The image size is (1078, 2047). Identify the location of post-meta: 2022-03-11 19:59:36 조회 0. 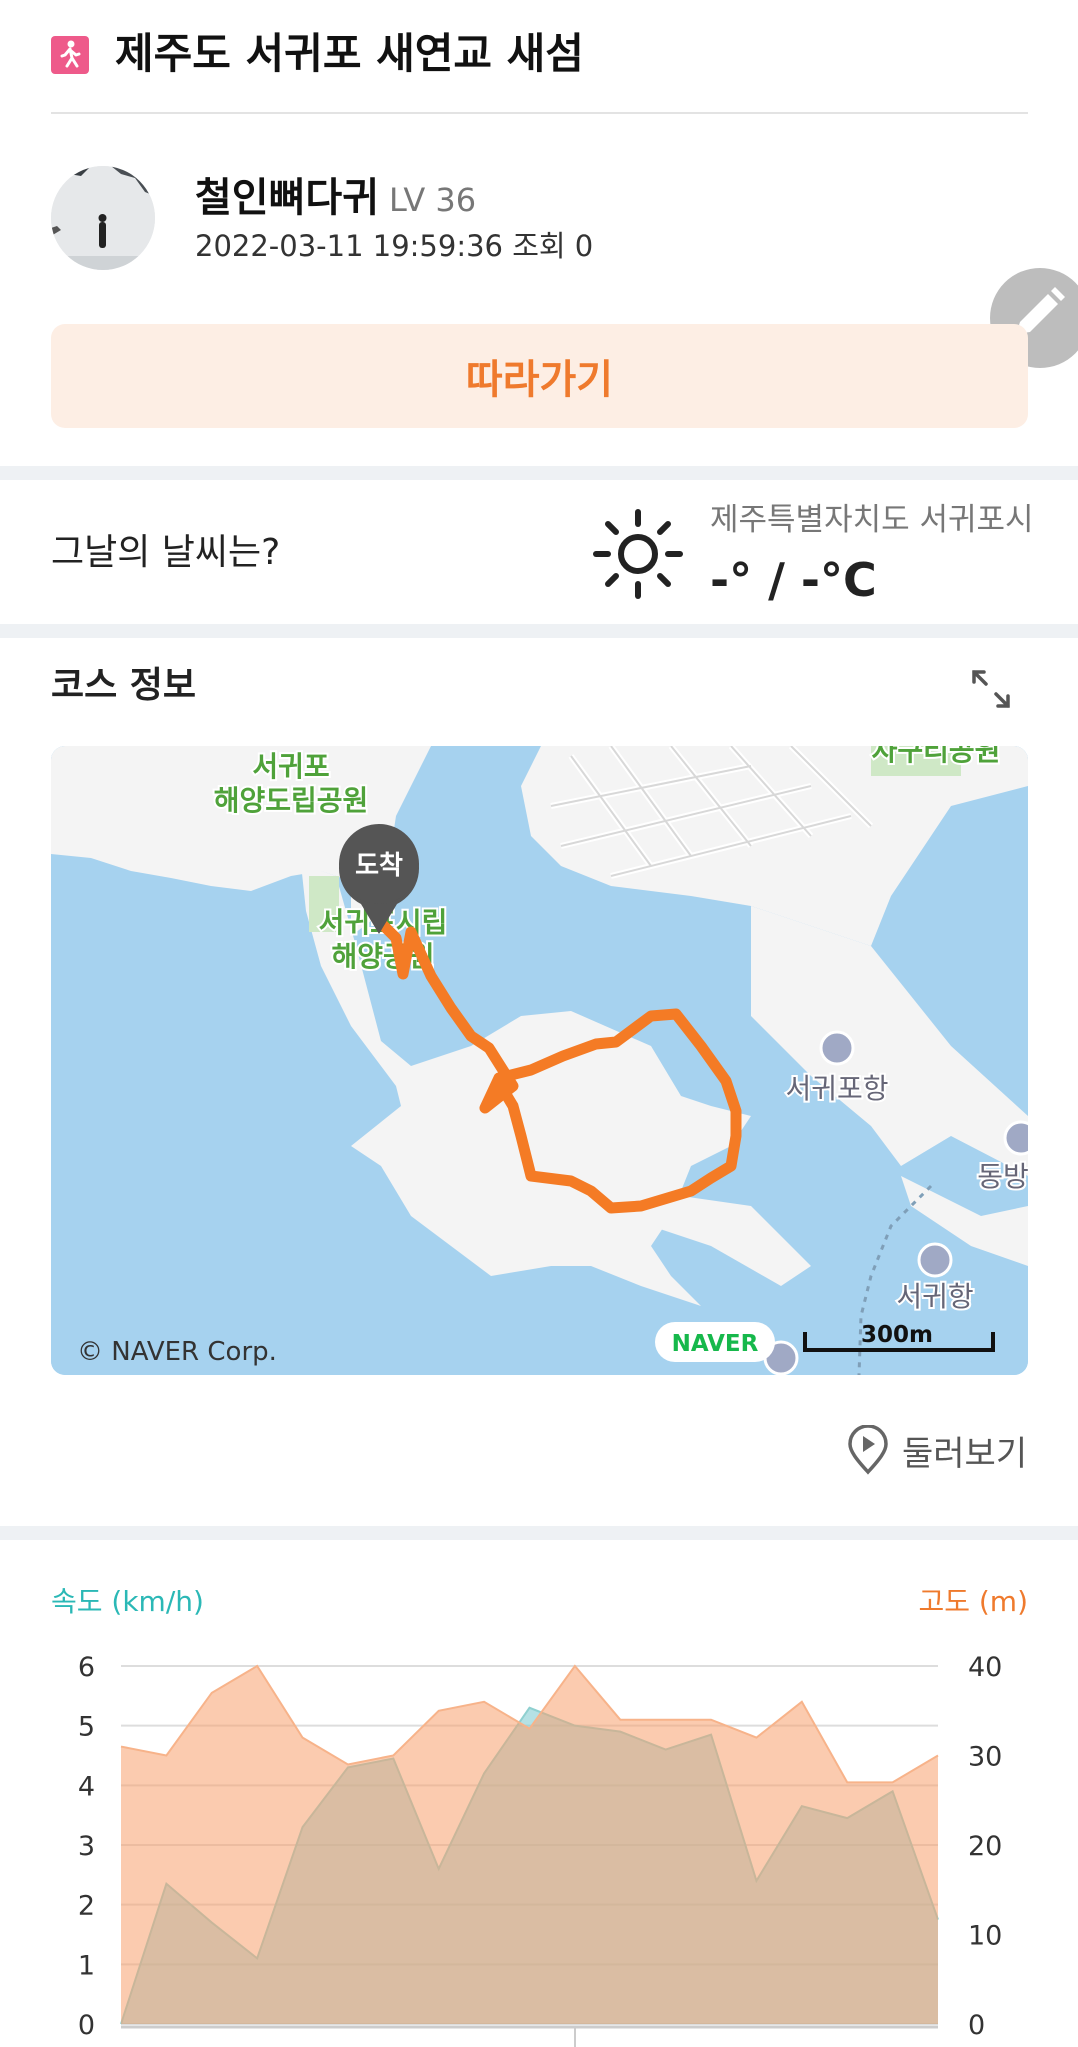
(394, 246).